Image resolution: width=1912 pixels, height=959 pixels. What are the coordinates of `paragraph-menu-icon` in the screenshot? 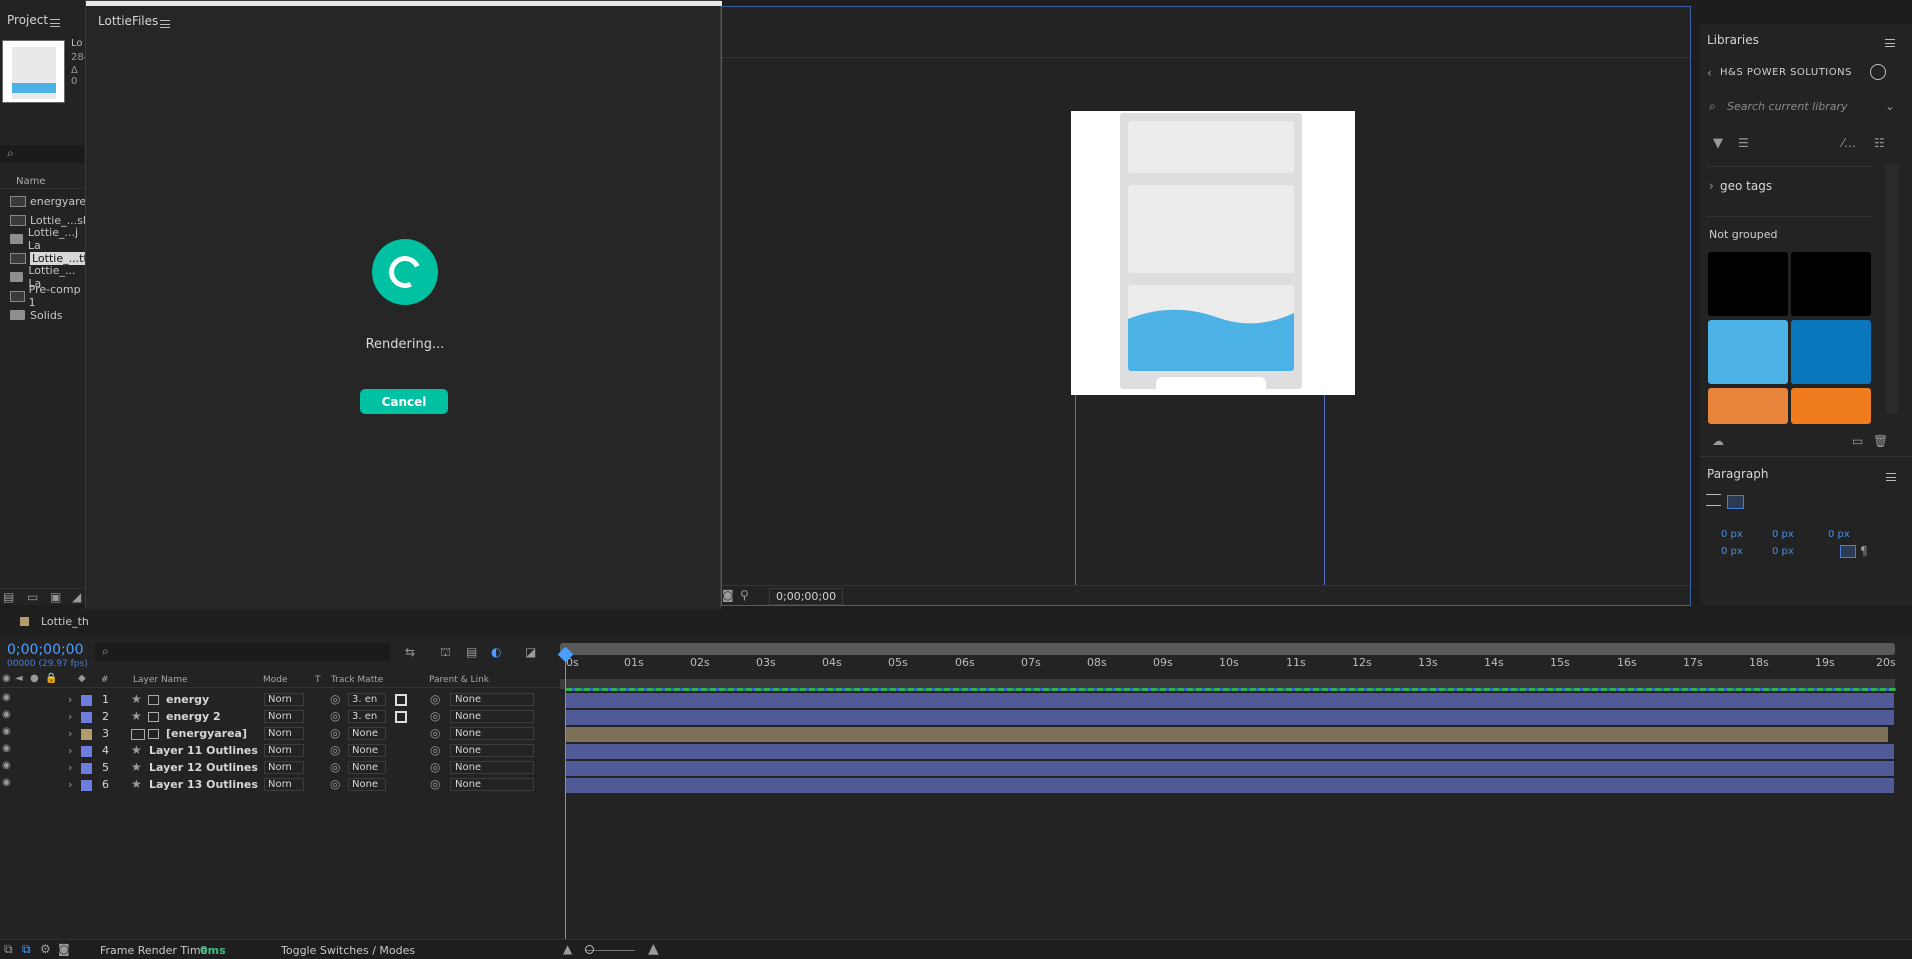 It's located at (1891, 477).